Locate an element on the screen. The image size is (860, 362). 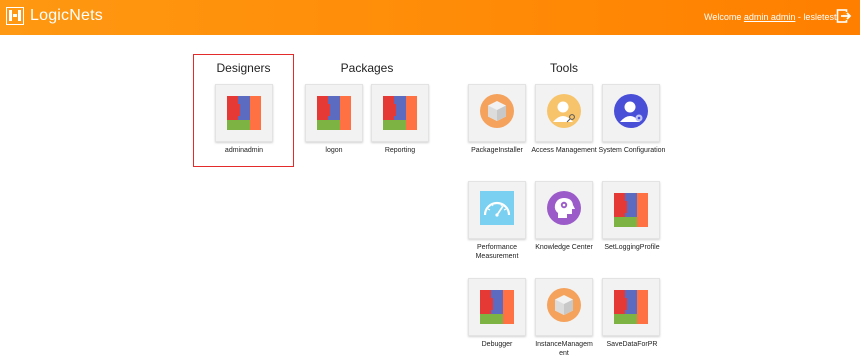
welcome-prefix: Welcome is located at coordinates (723, 17).